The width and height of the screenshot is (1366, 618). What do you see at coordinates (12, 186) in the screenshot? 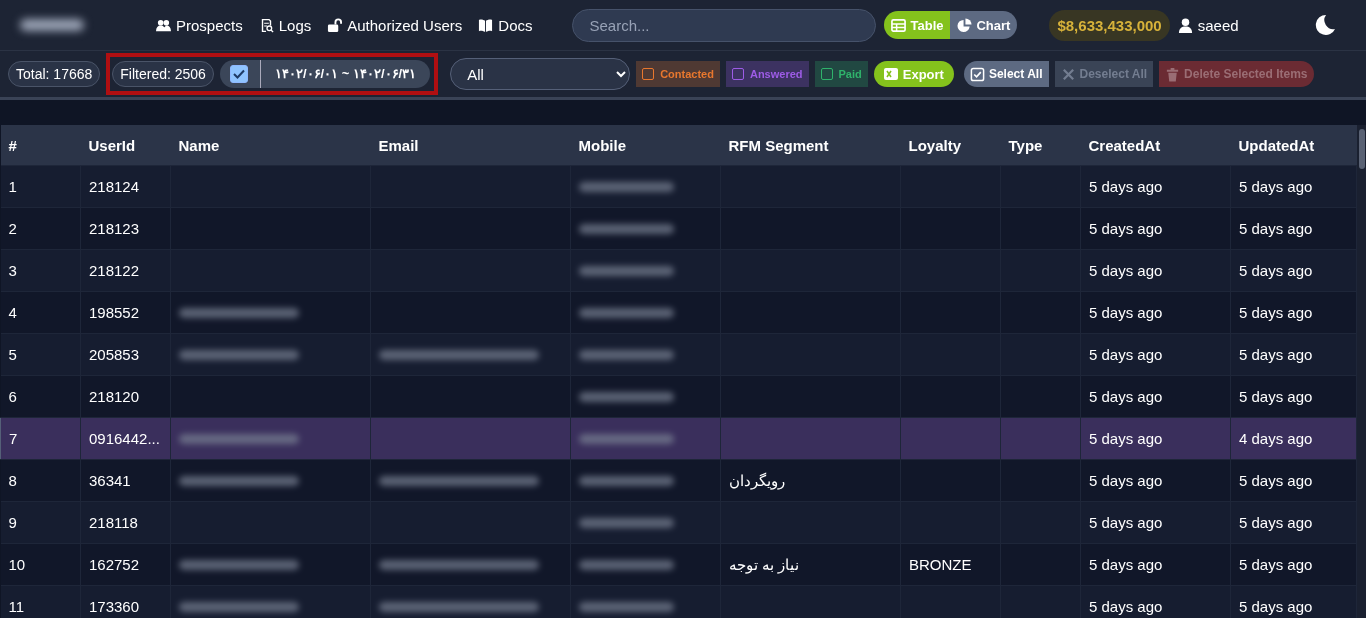
I see `row-number: 1` at bounding box center [12, 186].